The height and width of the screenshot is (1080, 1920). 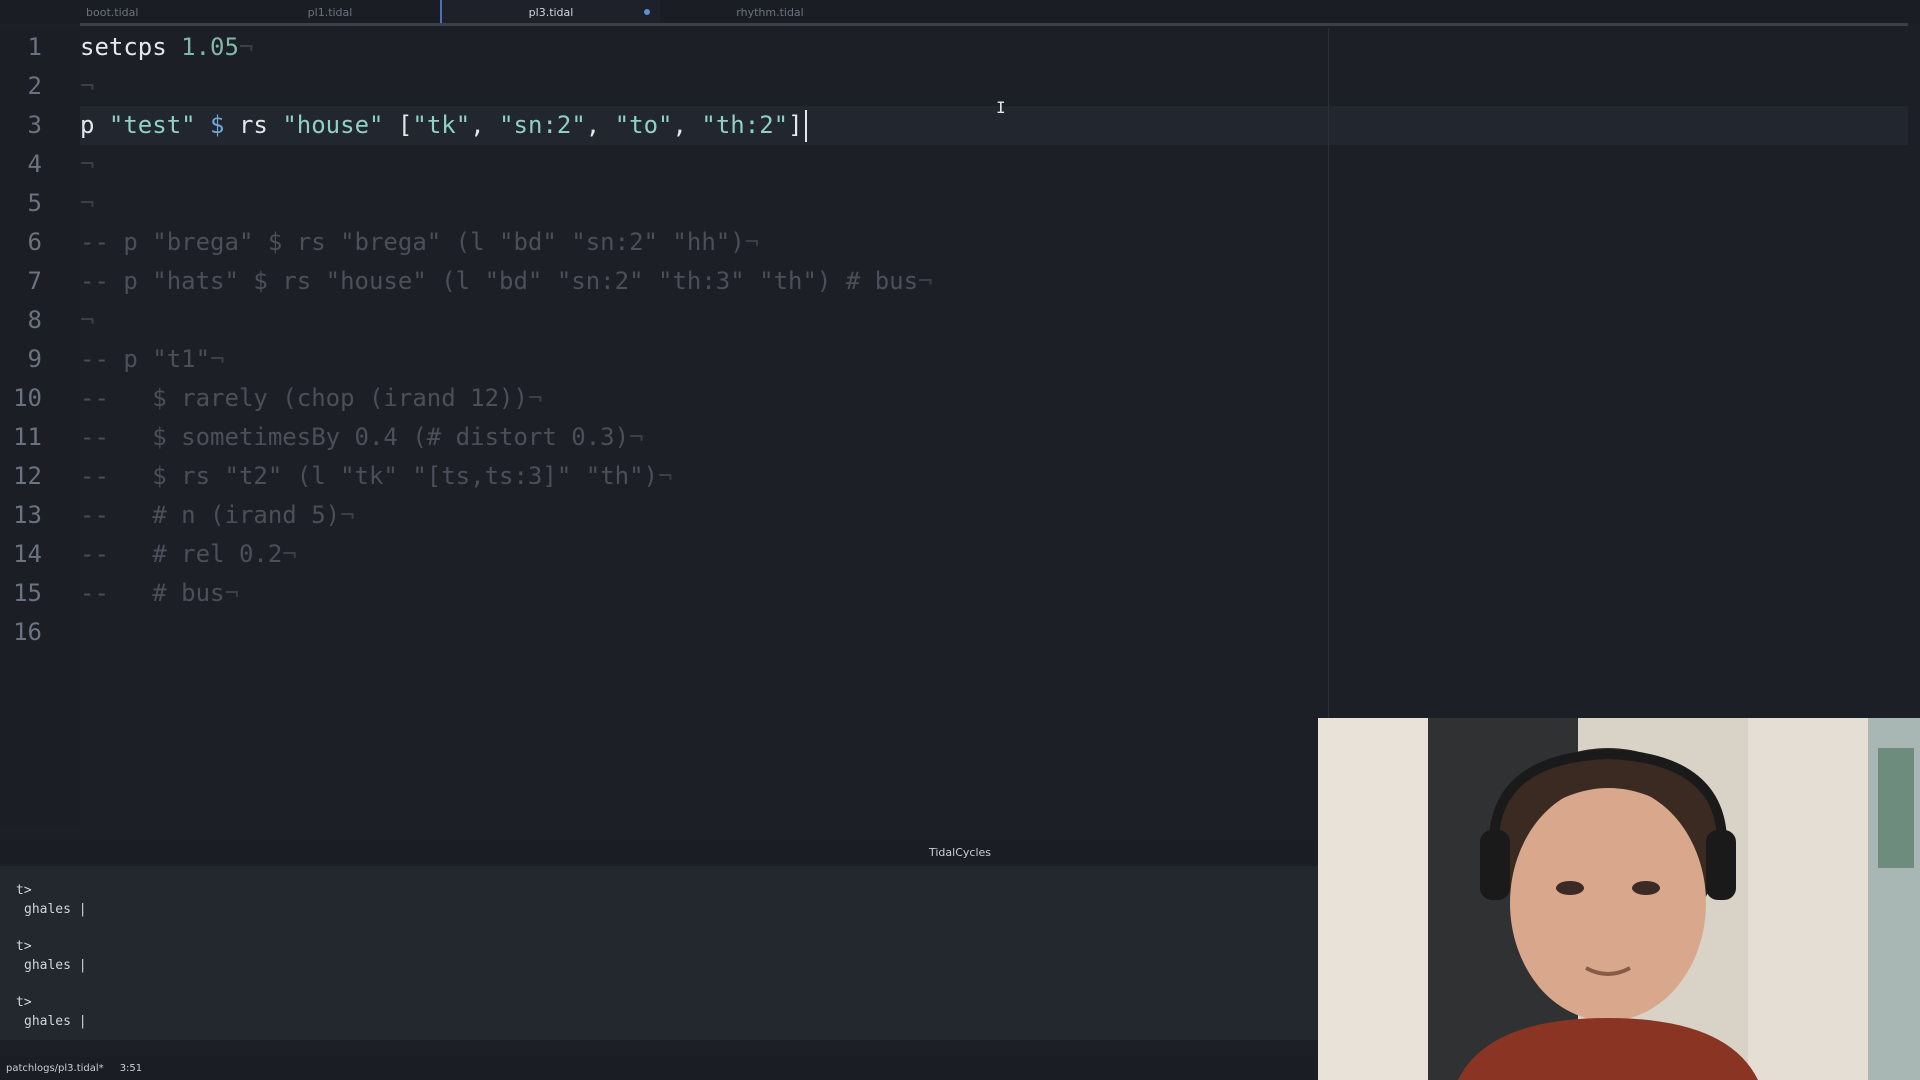 I want to click on webcam-overlay, so click(x=1619, y=899).